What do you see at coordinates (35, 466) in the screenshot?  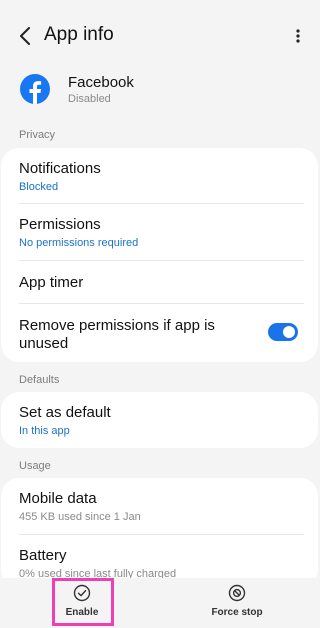 I see `section-label-usage: Usage` at bounding box center [35, 466].